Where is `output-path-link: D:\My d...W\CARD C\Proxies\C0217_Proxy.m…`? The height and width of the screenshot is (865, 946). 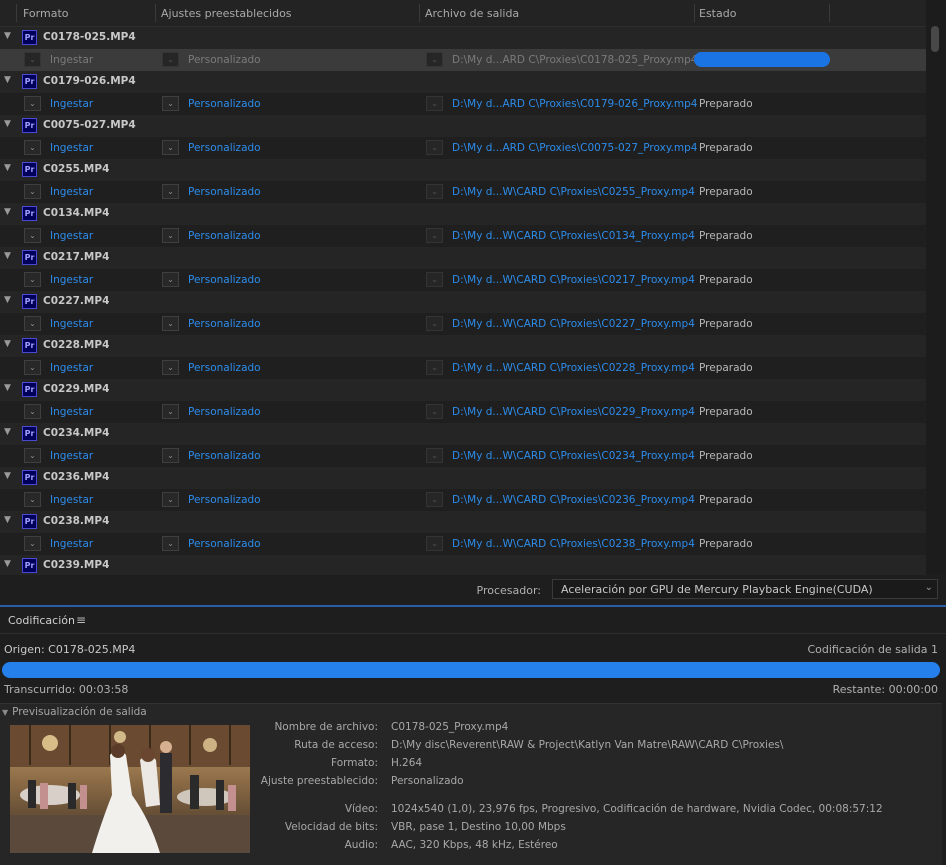 output-path-link: D:\My d...W\CARD C\Proxies\C0217_Proxy.m… is located at coordinates (573, 280).